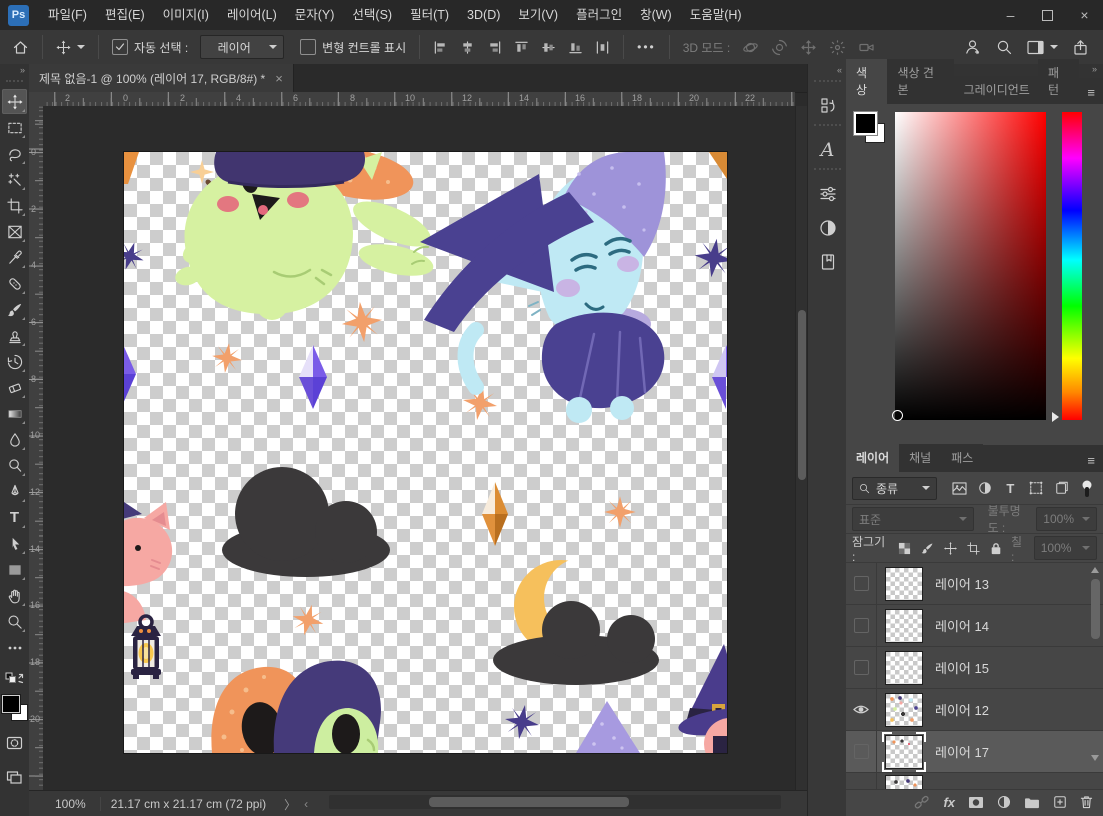 The image size is (1103, 816). Describe the element at coordinates (985, 488) in the screenshot. I see `filter-adjustment-layers-icon` at that location.